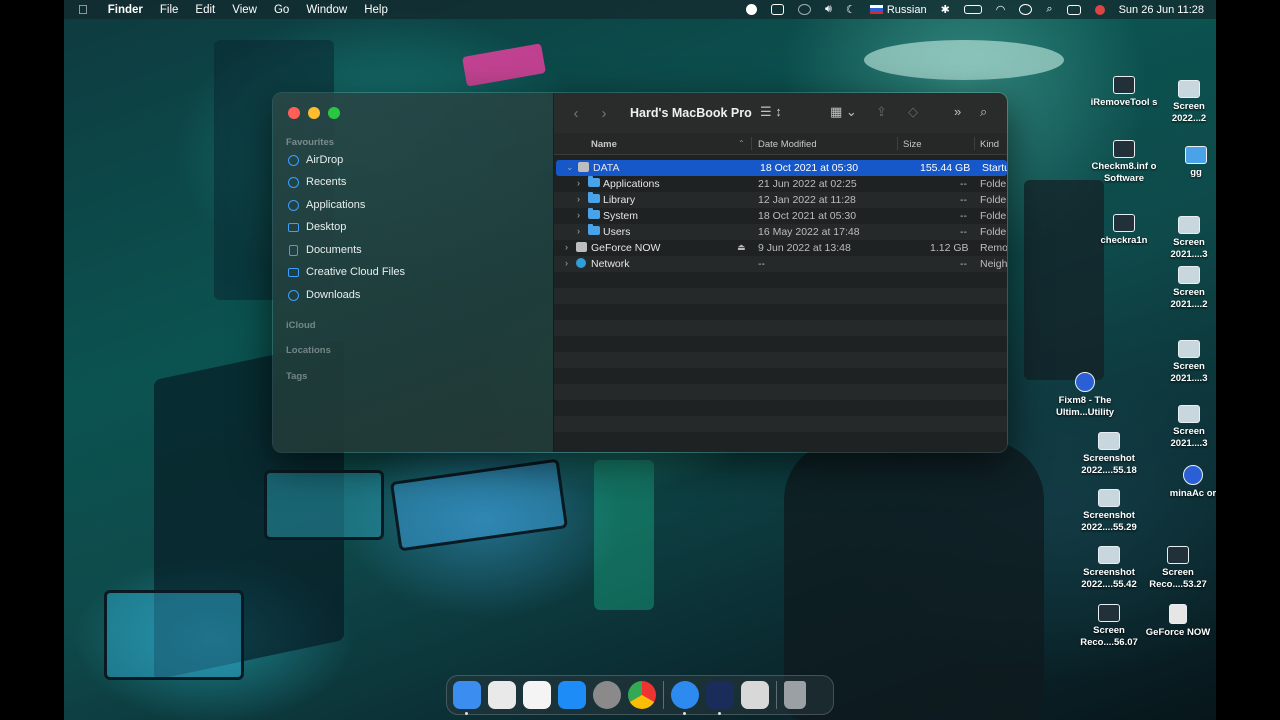 This screenshot has height=720, width=1280. I want to click on menu-window: Window, so click(326, 10).